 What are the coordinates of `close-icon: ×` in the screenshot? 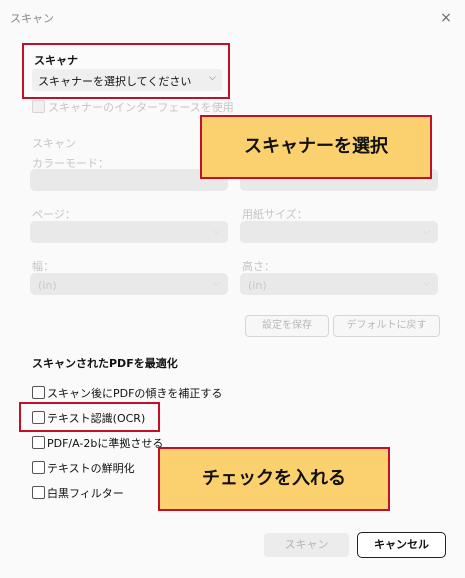 It's located at (446, 18).